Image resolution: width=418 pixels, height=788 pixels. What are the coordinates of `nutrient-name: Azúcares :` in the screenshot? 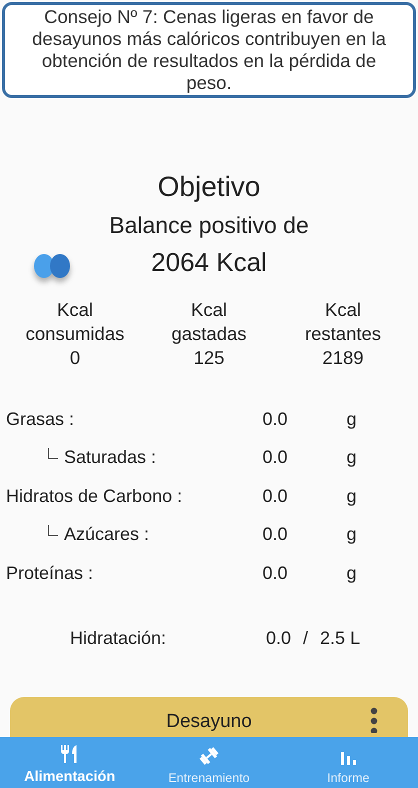 It's located at (107, 535).